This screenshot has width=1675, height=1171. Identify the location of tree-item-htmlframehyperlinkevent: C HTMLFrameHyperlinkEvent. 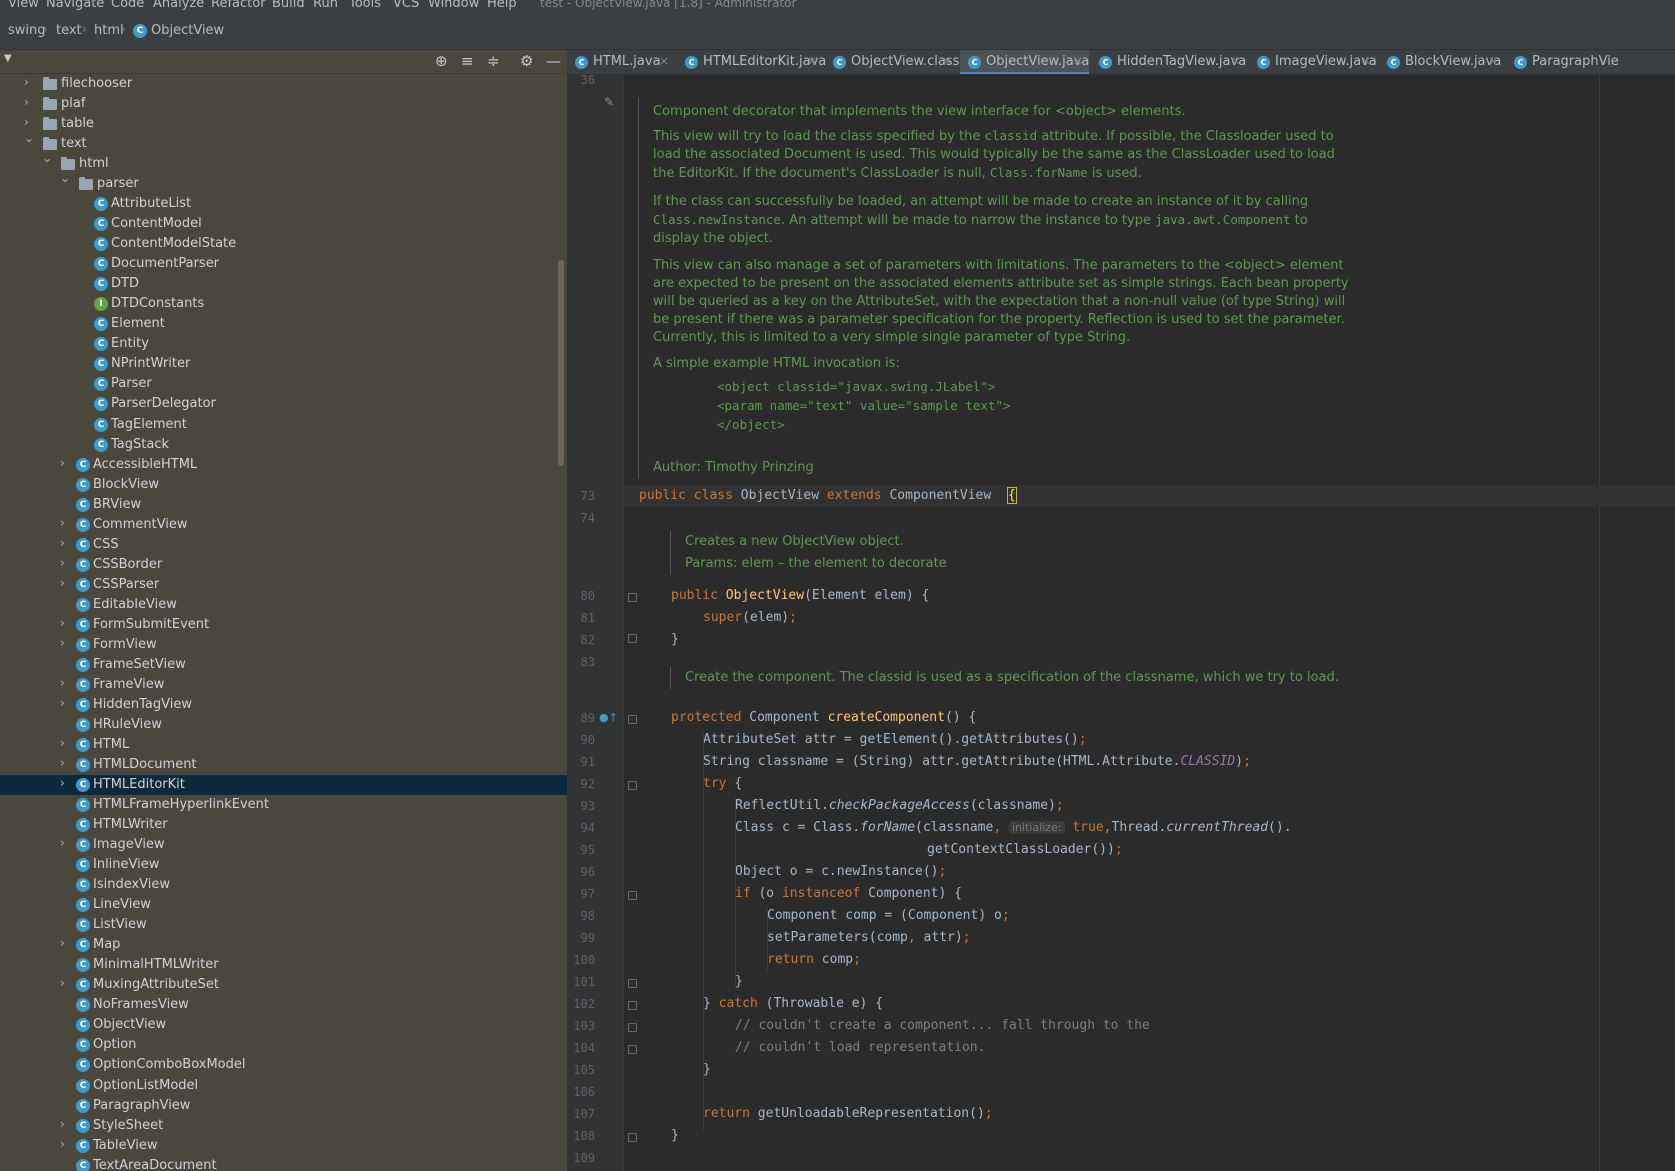
(283, 805).